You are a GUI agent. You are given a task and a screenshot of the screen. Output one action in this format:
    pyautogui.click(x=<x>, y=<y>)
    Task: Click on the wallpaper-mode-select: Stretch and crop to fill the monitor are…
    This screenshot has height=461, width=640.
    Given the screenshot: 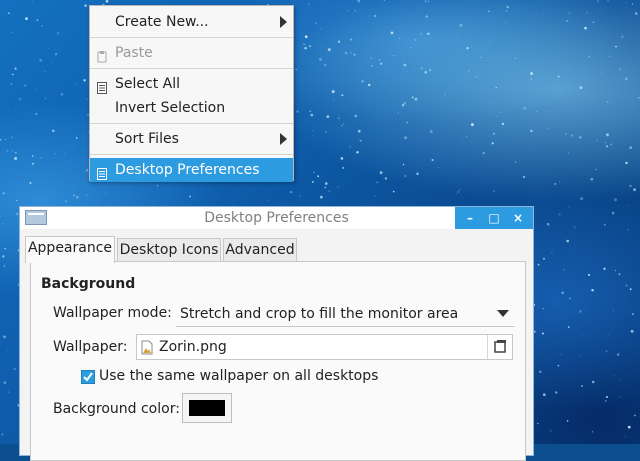 What is the action you would take?
    pyautogui.click(x=345, y=314)
    